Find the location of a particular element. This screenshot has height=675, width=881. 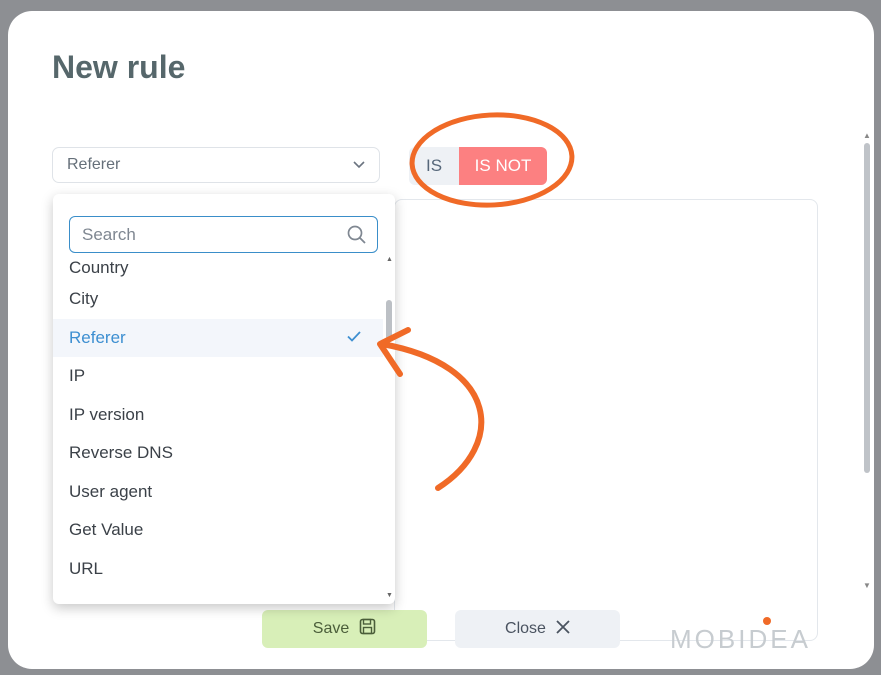

dropdown-option-ip-version: IP version is located at coordinates (218, 415).